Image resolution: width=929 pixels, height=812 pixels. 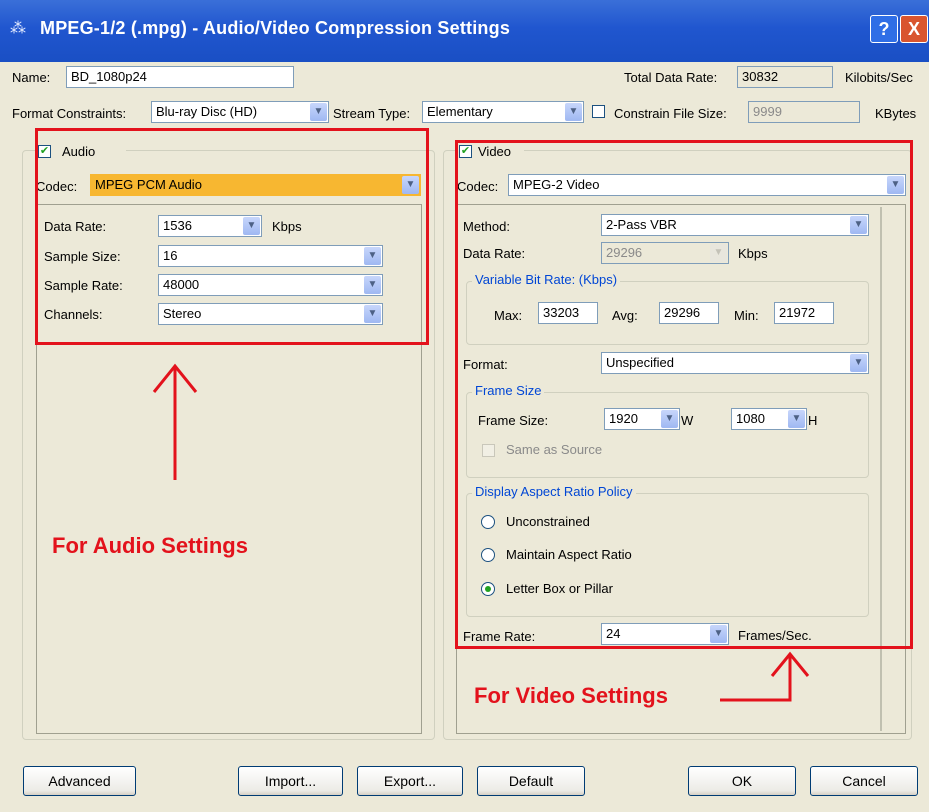 What do you see at coordinates (79, 781) in the screenshot?
I see `advanced-button: Advanced` at bounding box center [79, 781].